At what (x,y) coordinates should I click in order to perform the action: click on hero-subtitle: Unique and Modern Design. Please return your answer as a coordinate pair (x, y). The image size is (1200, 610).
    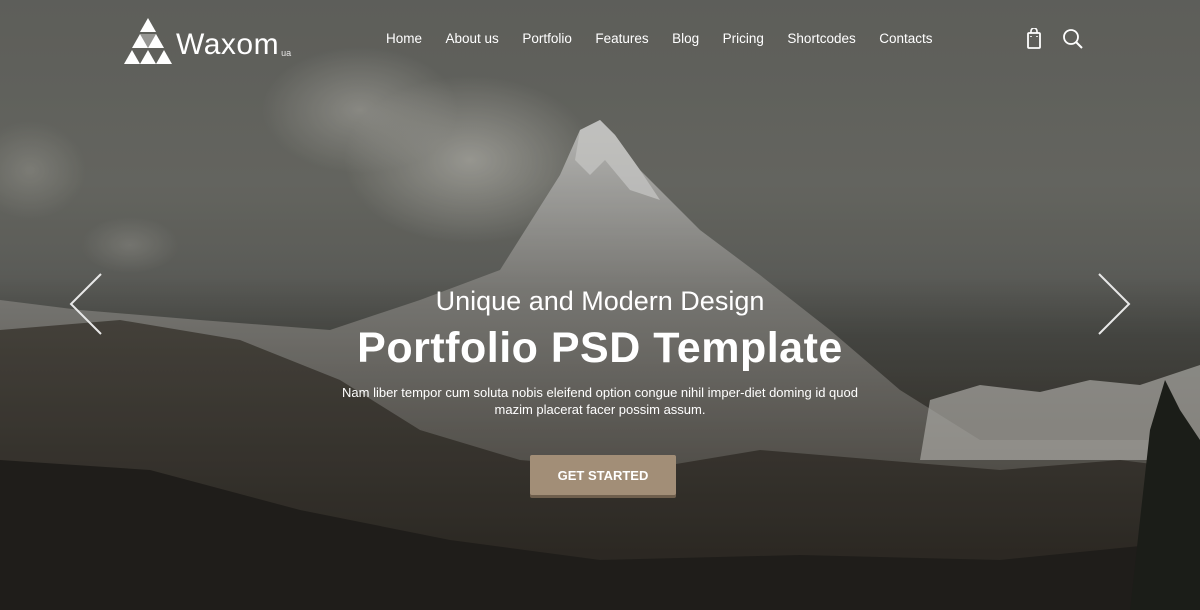
    Looking at the image, I should click on (600, 301).